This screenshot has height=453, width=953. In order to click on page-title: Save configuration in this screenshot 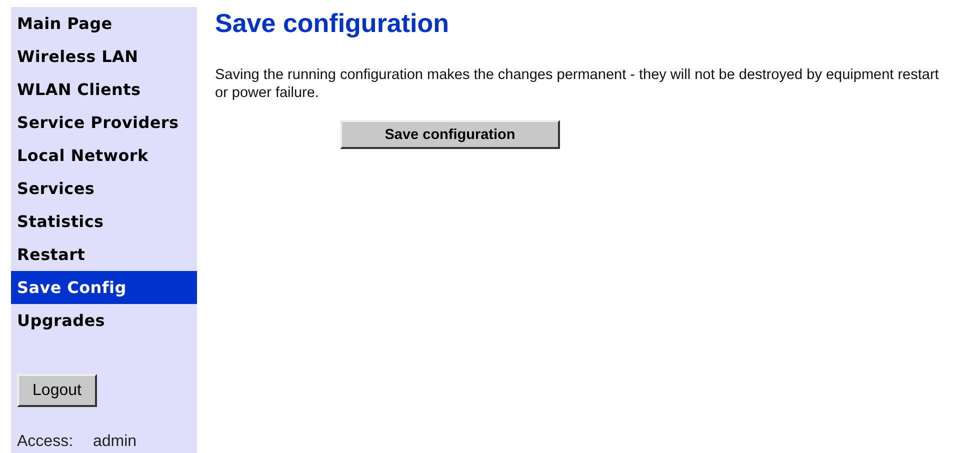, I will do `click(332, 23)`.